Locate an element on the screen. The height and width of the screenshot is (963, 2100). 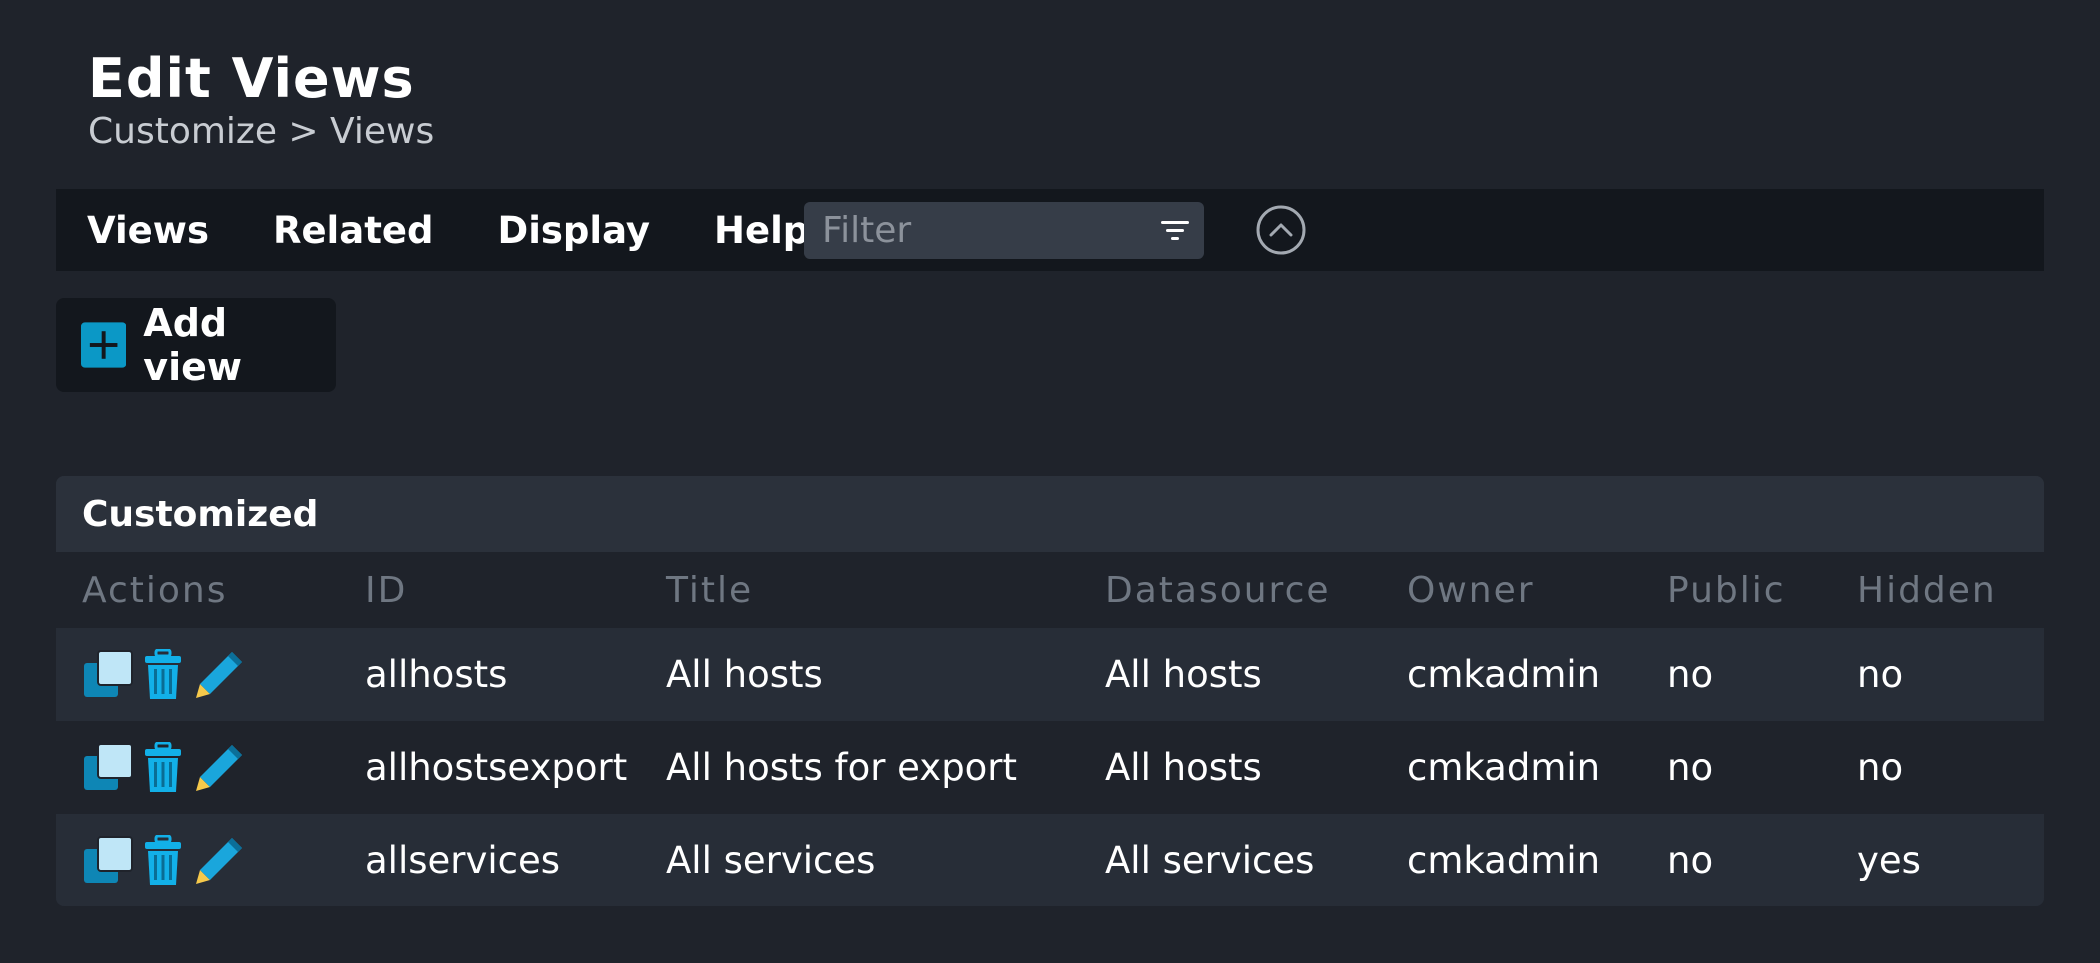
cell-title: All hosts for export is located at coordinates (885, 767).